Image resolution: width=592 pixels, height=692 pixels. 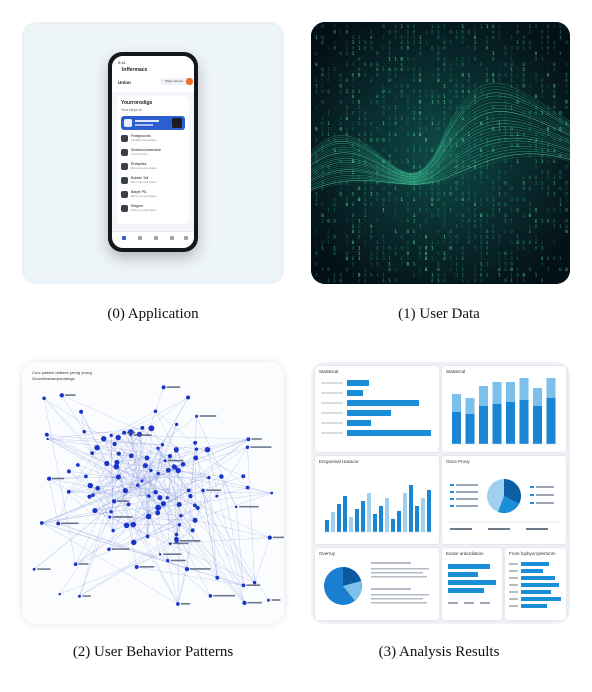 What do you see at coordinates (53, 378) in the screenshot?
I see `legend-item: Grocsforstraroperaferge` at bounding box center [53, 378].